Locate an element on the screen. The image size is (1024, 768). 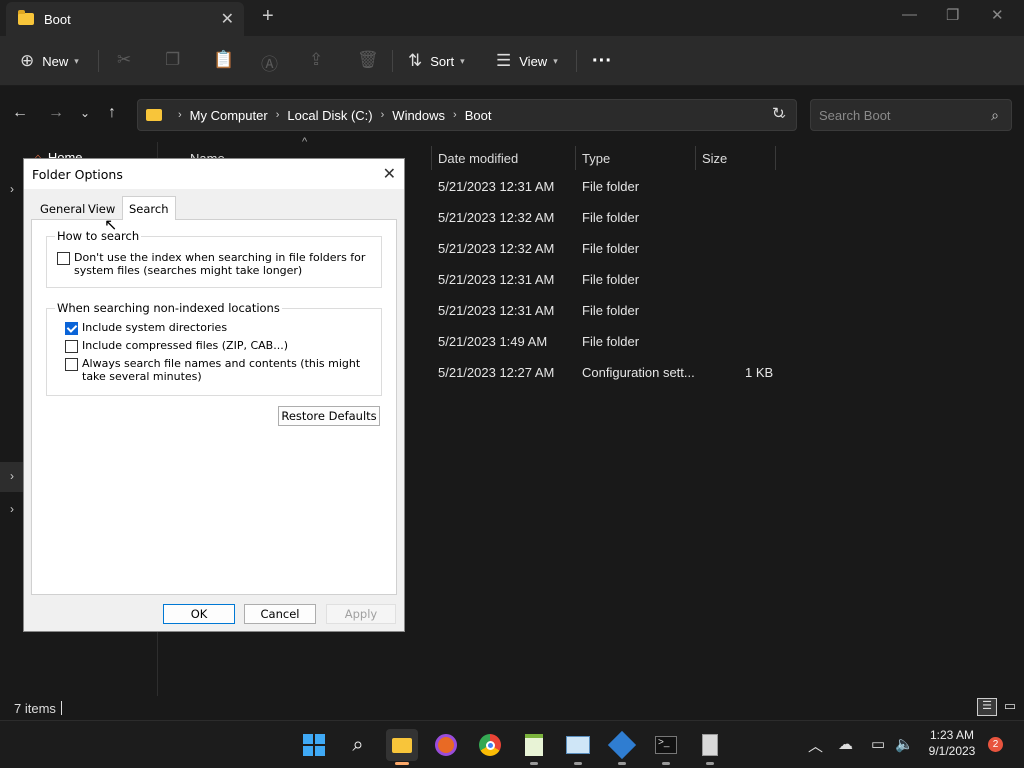
resource-monitor-taskbar-button is located at coordinates (578, 747).